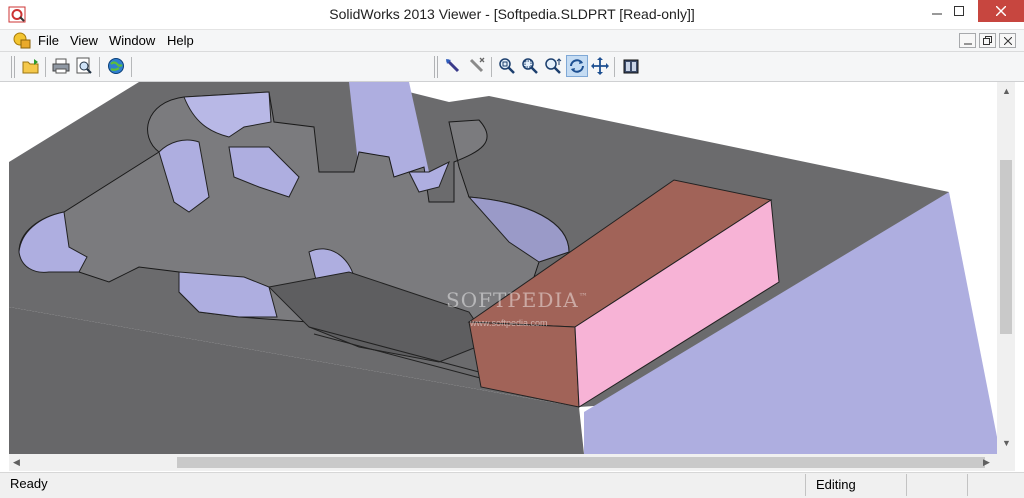 The image size is (1024, 498). Describe the element at coordinates (84, 40) in the screenshot. I see `menu-view: View` at that location.